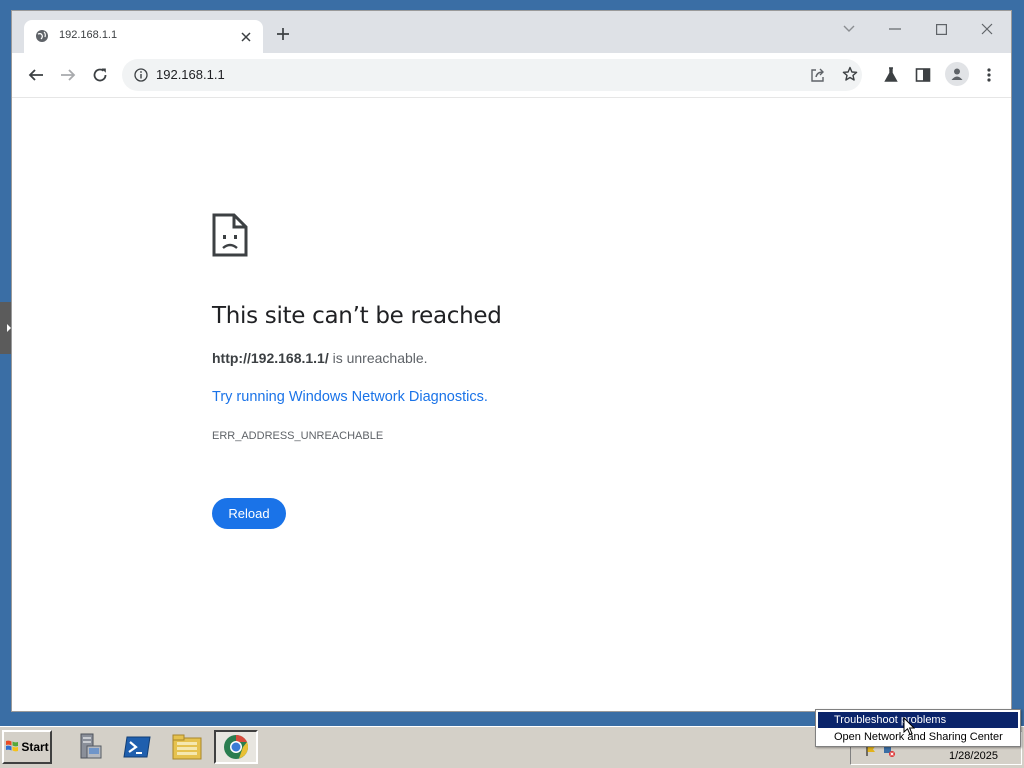 The width and height of the screenshot is (1024, 768). I want to click on clock-date: 1/28/2025, so click(973, 756).